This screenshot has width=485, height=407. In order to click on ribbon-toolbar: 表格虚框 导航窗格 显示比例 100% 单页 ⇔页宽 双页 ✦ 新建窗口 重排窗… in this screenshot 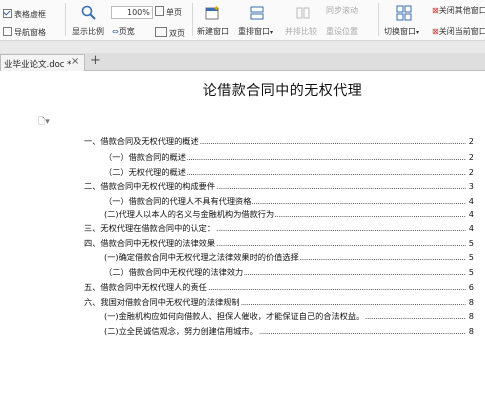, I will do `click(242, 20)`.